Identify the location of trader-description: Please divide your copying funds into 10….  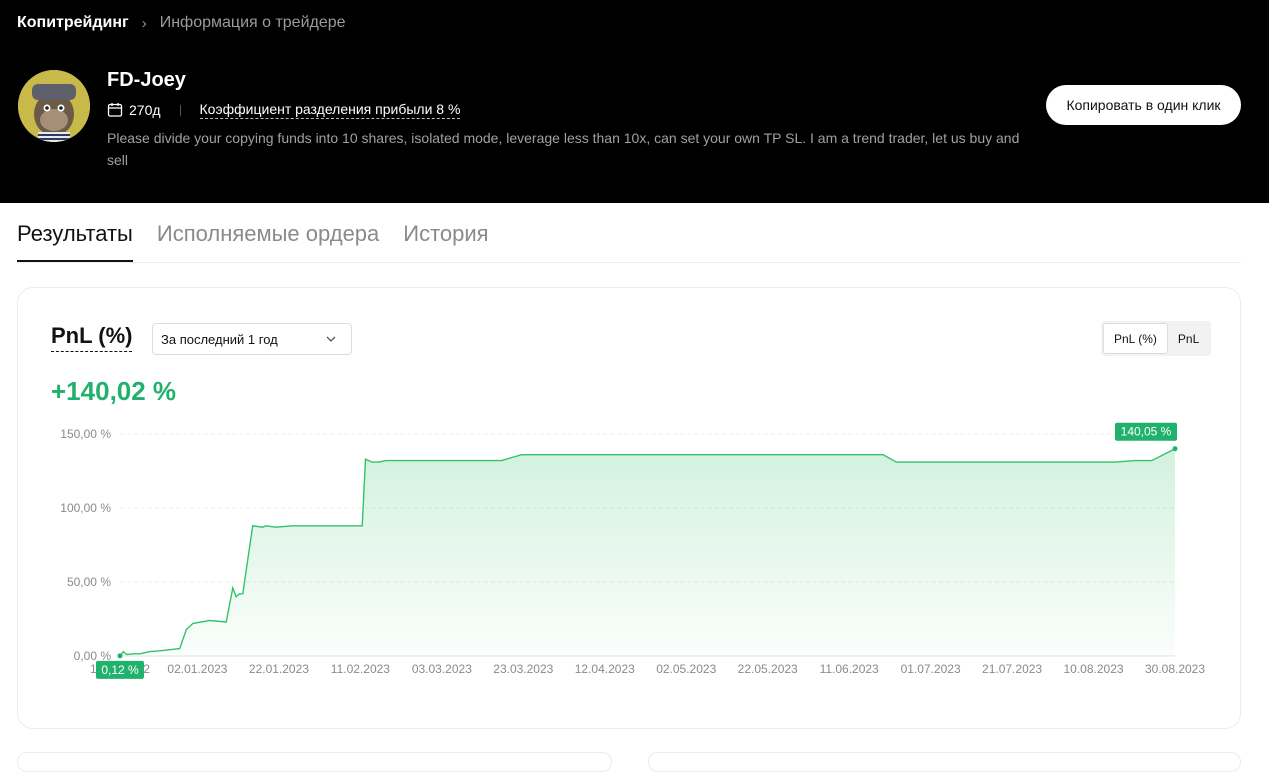
(563, 149).